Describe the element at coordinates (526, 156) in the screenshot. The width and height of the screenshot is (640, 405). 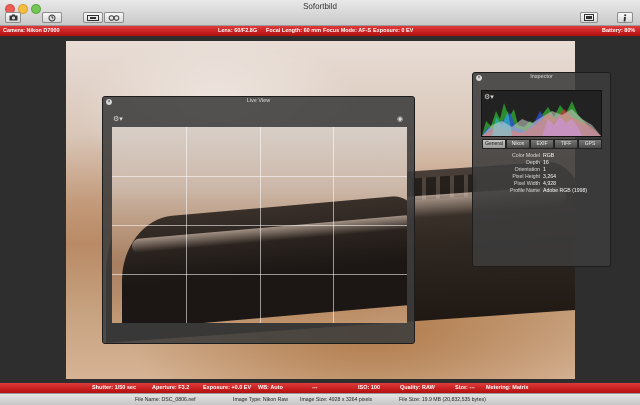
I see `property-key: Color Model` at that location.